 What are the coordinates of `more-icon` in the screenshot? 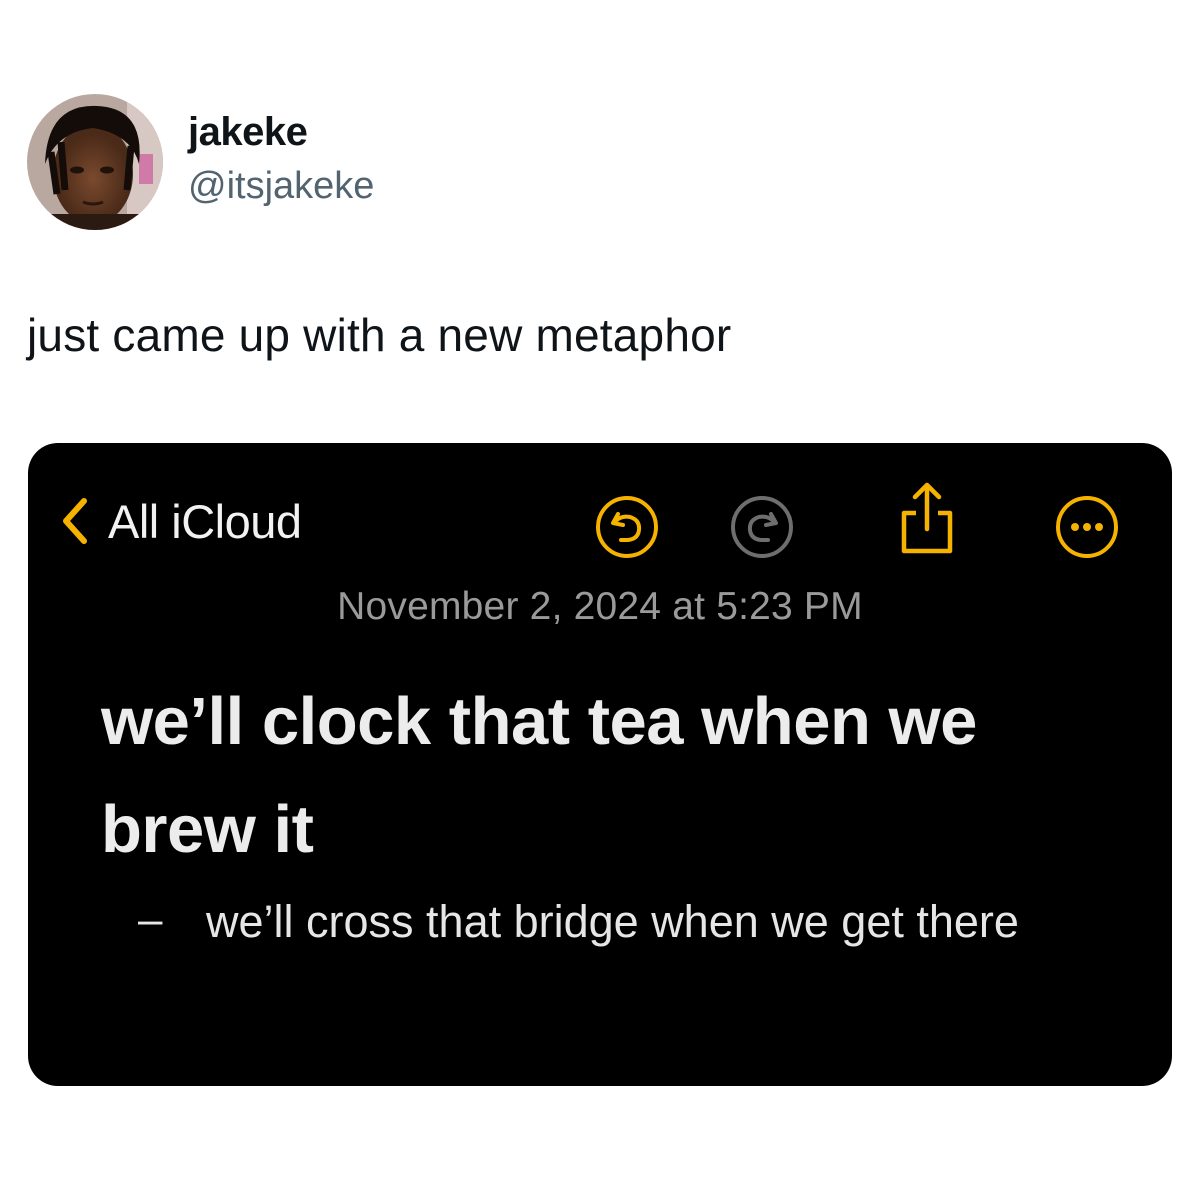 It's located at (1087, 527).